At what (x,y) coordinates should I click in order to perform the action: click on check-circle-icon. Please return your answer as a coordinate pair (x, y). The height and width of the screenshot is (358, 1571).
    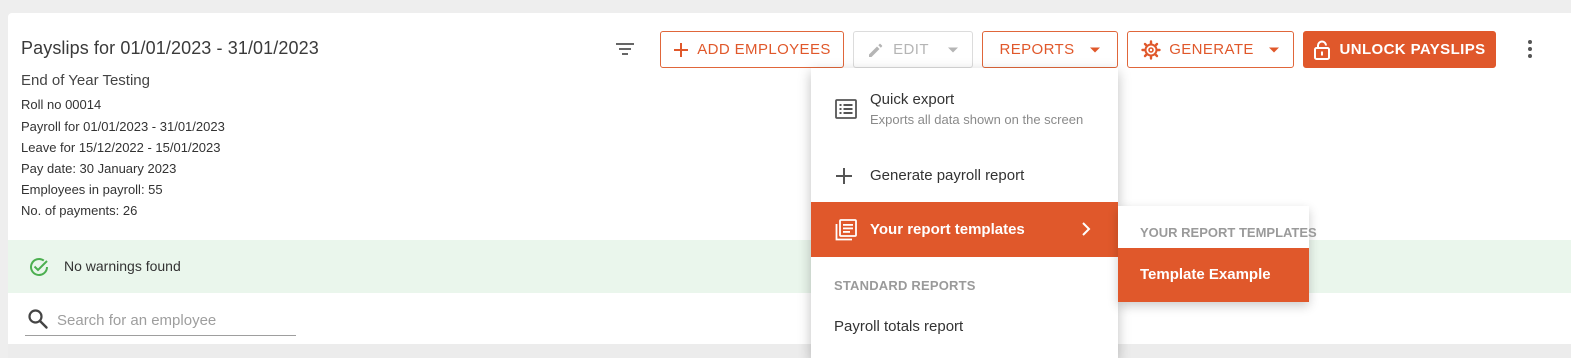
    Looking at the image, I should click on (39, 267).